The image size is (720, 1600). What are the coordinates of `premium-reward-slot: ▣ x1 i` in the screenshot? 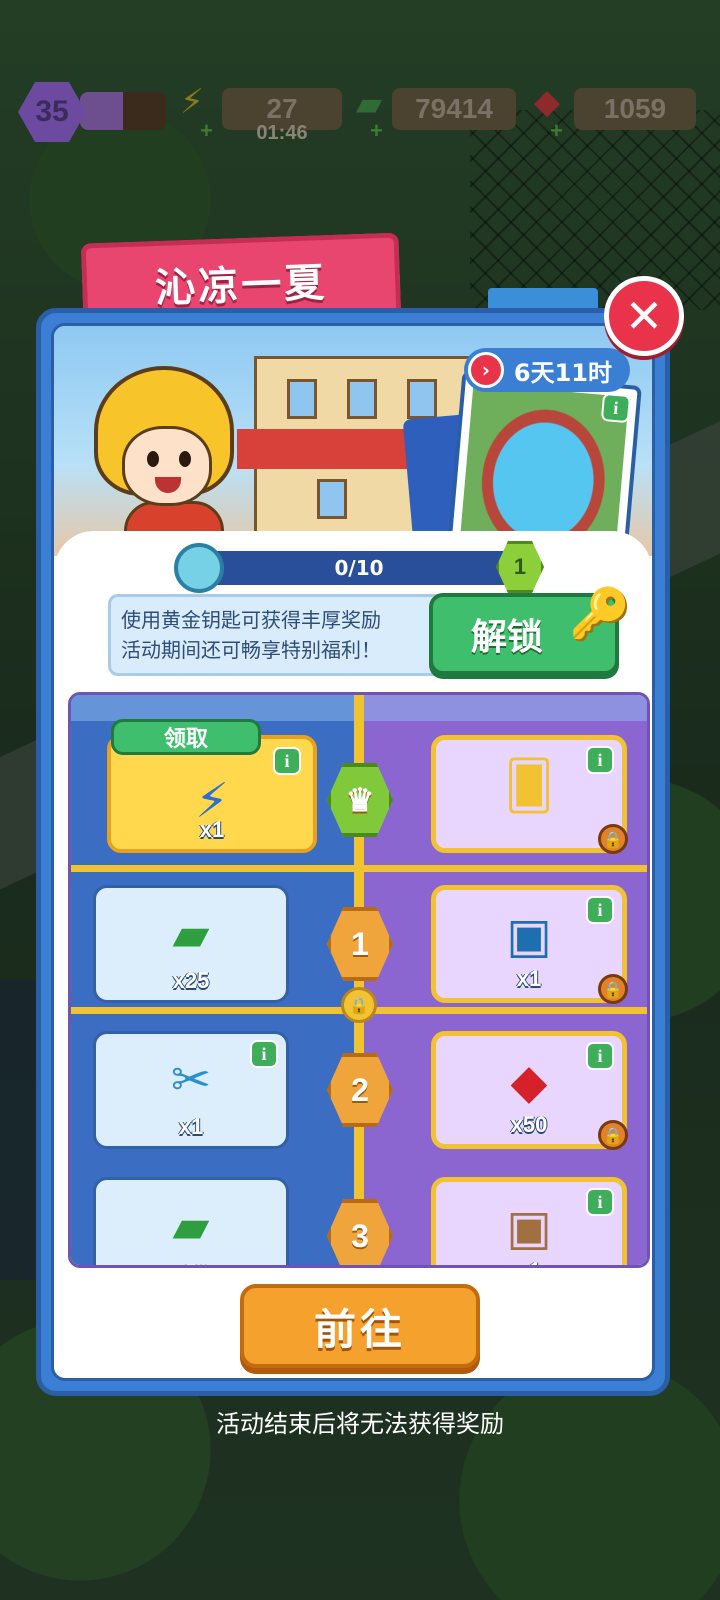 It's located at (529, 1221).